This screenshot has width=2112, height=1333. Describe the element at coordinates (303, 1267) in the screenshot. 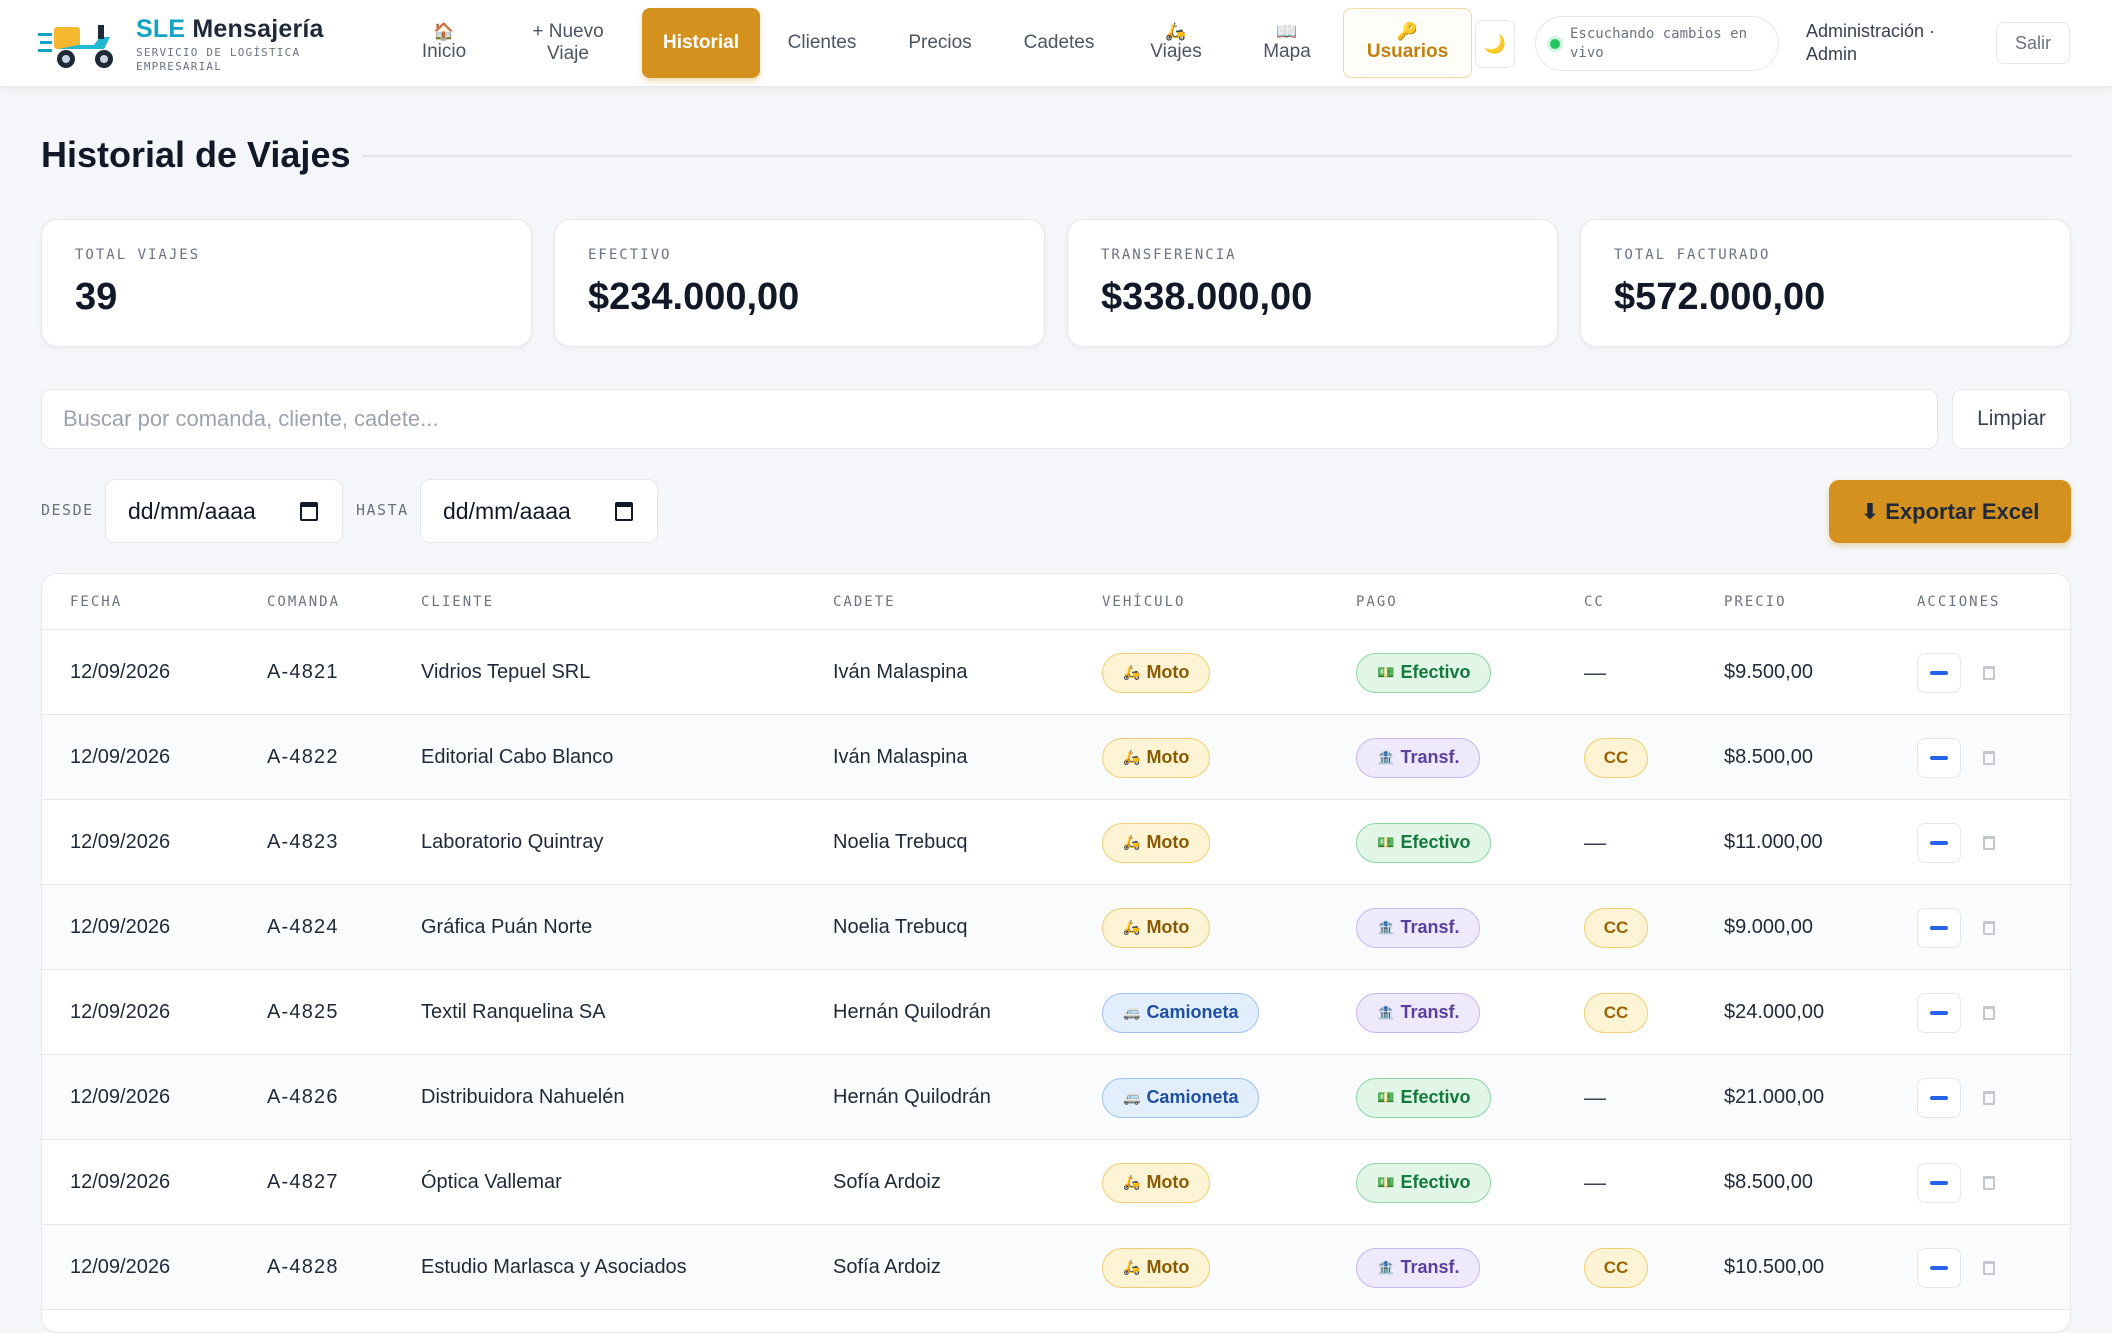

I see `cell-comanda: A-4828` at that location.